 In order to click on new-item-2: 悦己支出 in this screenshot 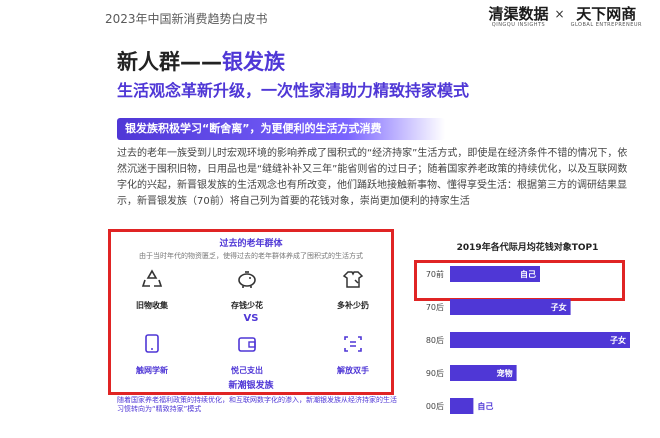, I will do `click(247, 355)`.